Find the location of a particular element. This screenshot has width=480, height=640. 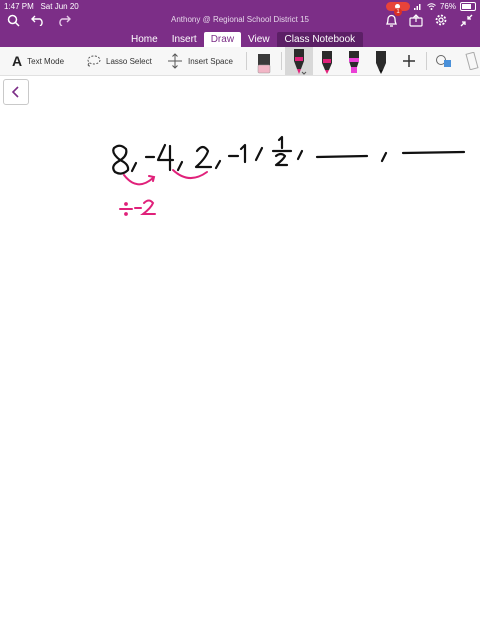

lasso-select-label: Lasso Select is located at coordinates (129, 61).